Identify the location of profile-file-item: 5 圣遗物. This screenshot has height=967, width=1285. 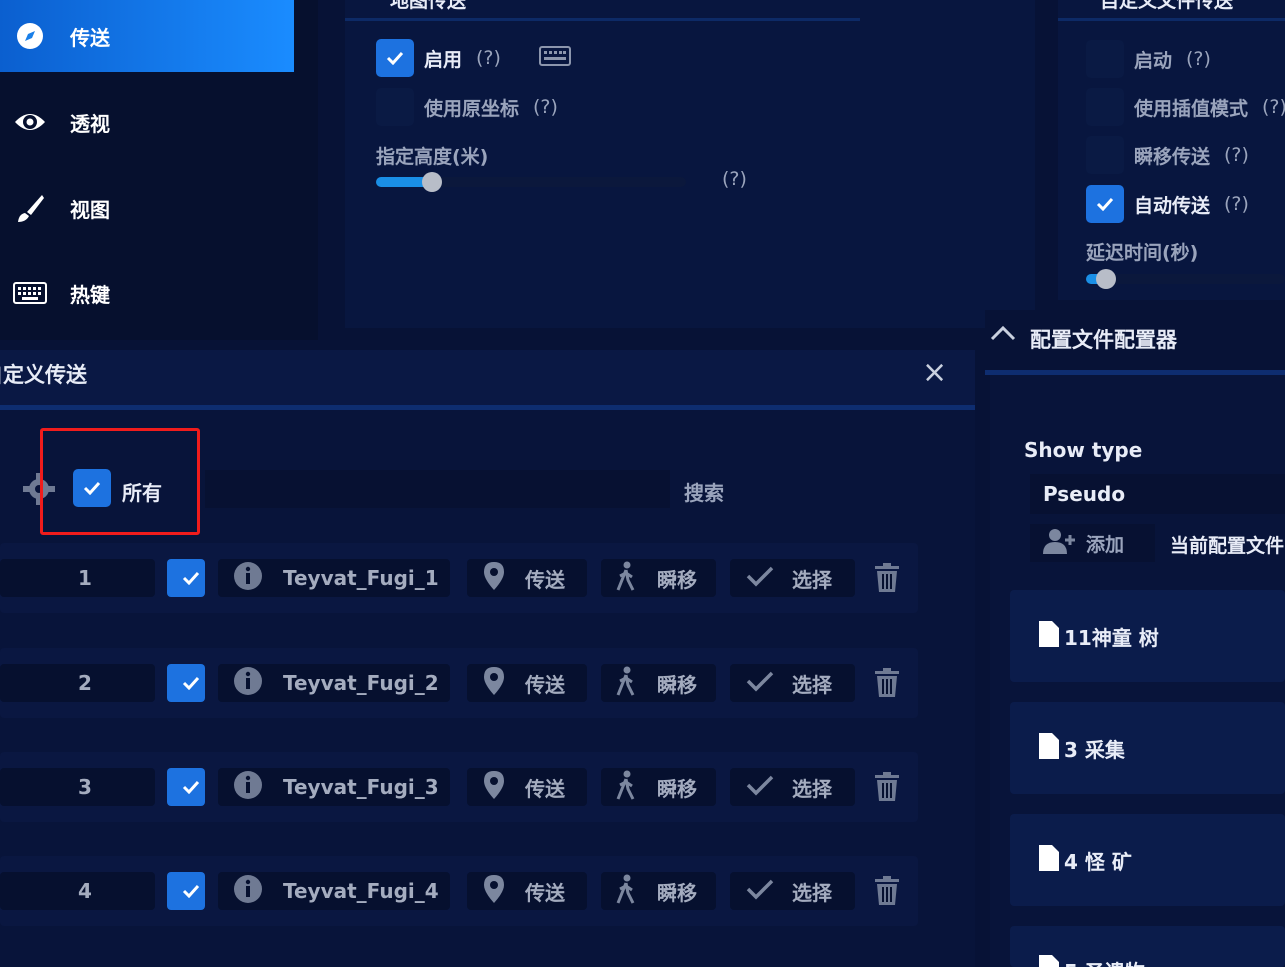
(1147, 946).